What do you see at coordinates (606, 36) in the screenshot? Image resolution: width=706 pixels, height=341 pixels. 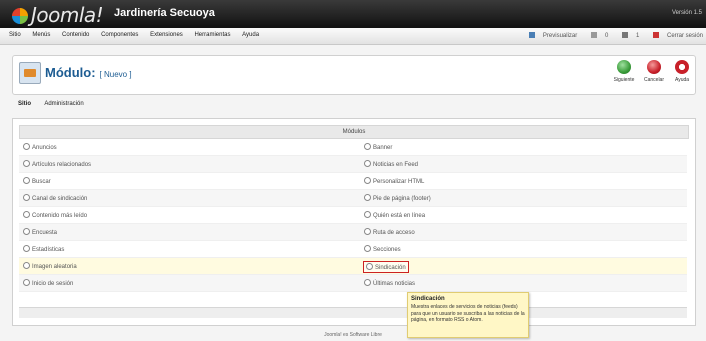 I see `messages-count: 0` at bounding box center [606, 36].